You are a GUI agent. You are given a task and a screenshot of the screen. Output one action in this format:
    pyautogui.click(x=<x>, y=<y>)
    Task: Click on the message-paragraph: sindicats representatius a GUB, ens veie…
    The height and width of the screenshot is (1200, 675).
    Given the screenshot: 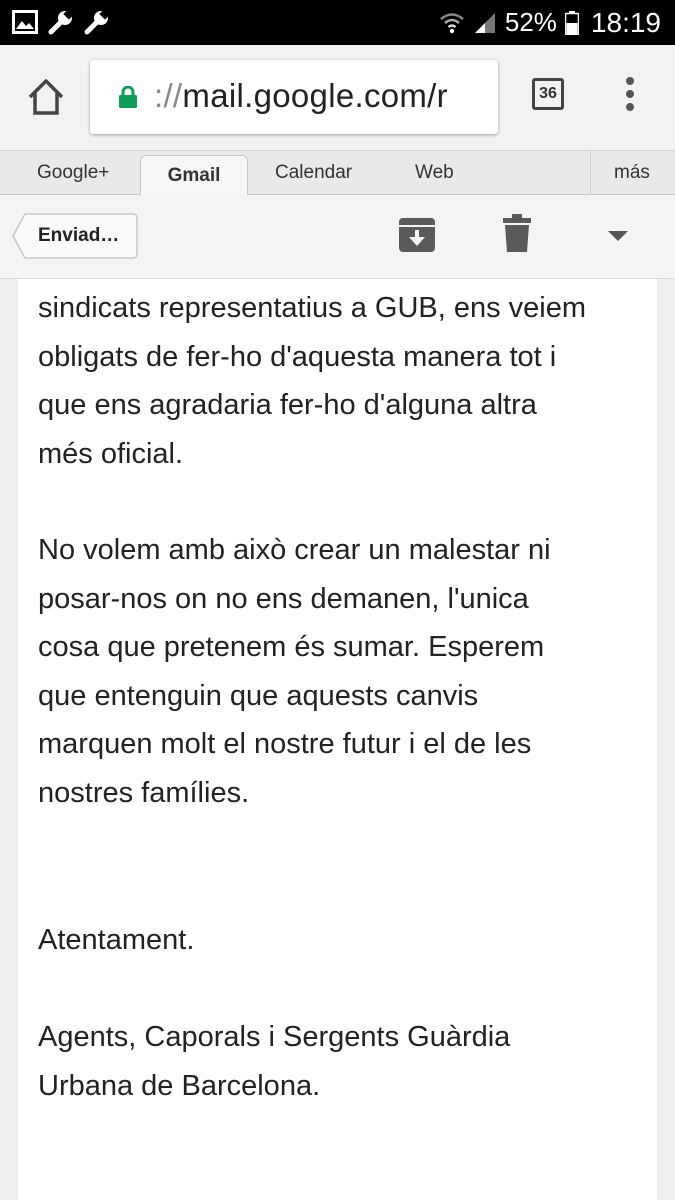 What is the action you would take?
    pyautogui.click(x=312, y=381)
    